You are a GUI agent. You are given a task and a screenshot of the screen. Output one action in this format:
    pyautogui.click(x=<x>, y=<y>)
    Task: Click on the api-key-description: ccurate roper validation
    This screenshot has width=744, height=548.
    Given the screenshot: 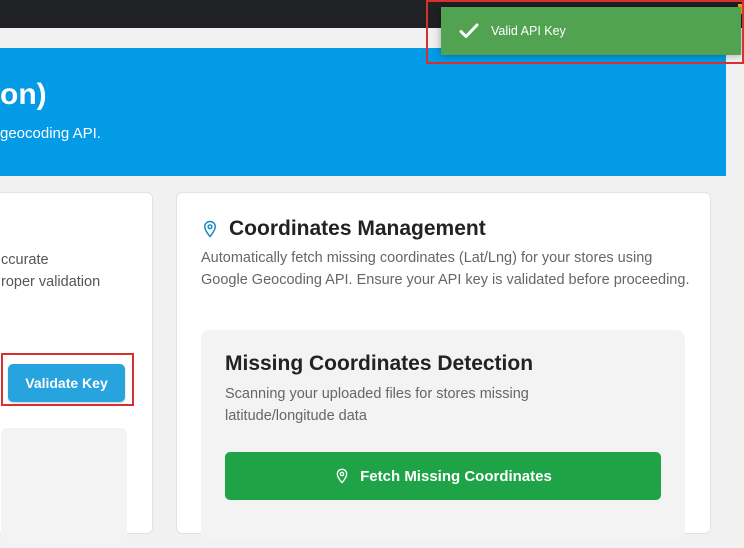 What is the action you would take?
    pyautogui.click(x=51, y=271)
    